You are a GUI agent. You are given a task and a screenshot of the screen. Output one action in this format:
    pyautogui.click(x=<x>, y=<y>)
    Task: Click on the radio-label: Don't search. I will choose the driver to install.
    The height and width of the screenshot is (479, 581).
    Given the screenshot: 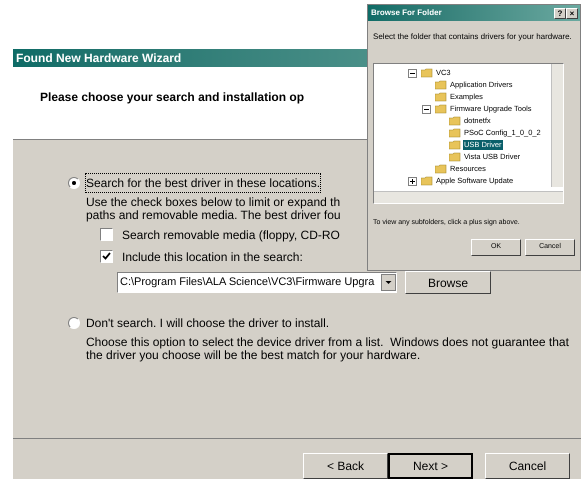 What is the action you would take?
    pyautogui.click(x=208, y=323)
    